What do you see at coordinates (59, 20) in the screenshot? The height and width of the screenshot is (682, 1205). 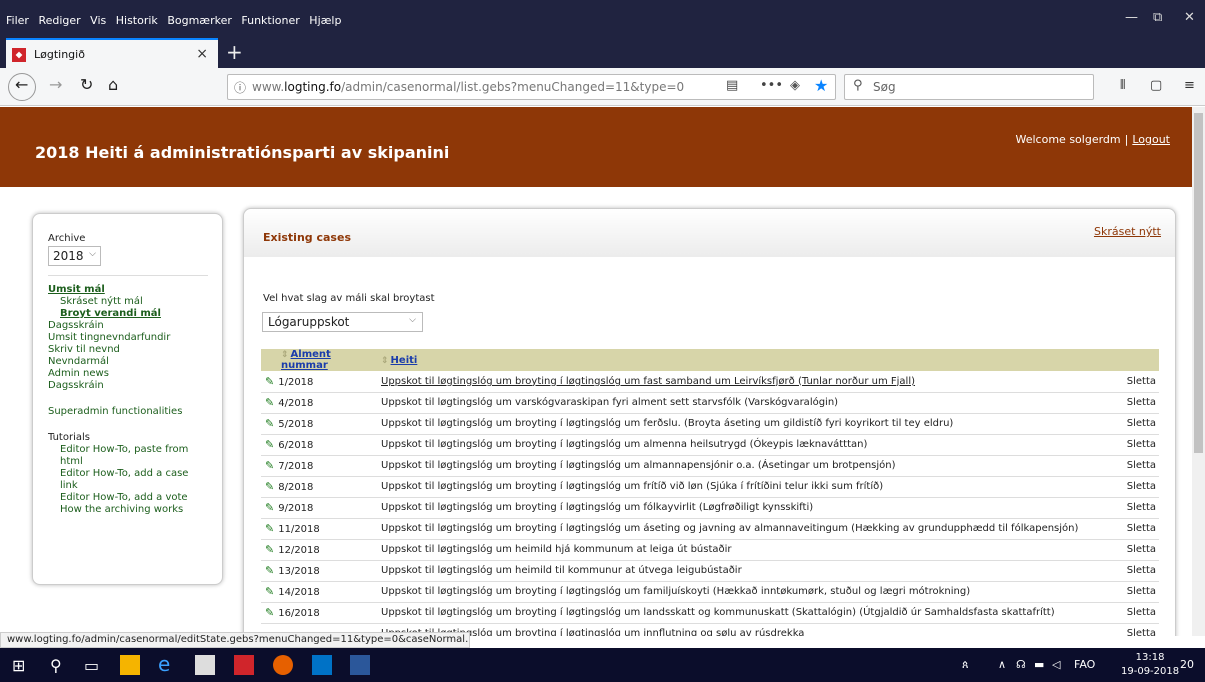 I see `menu-rediger: Rediger` at bounding box center [59, 20].